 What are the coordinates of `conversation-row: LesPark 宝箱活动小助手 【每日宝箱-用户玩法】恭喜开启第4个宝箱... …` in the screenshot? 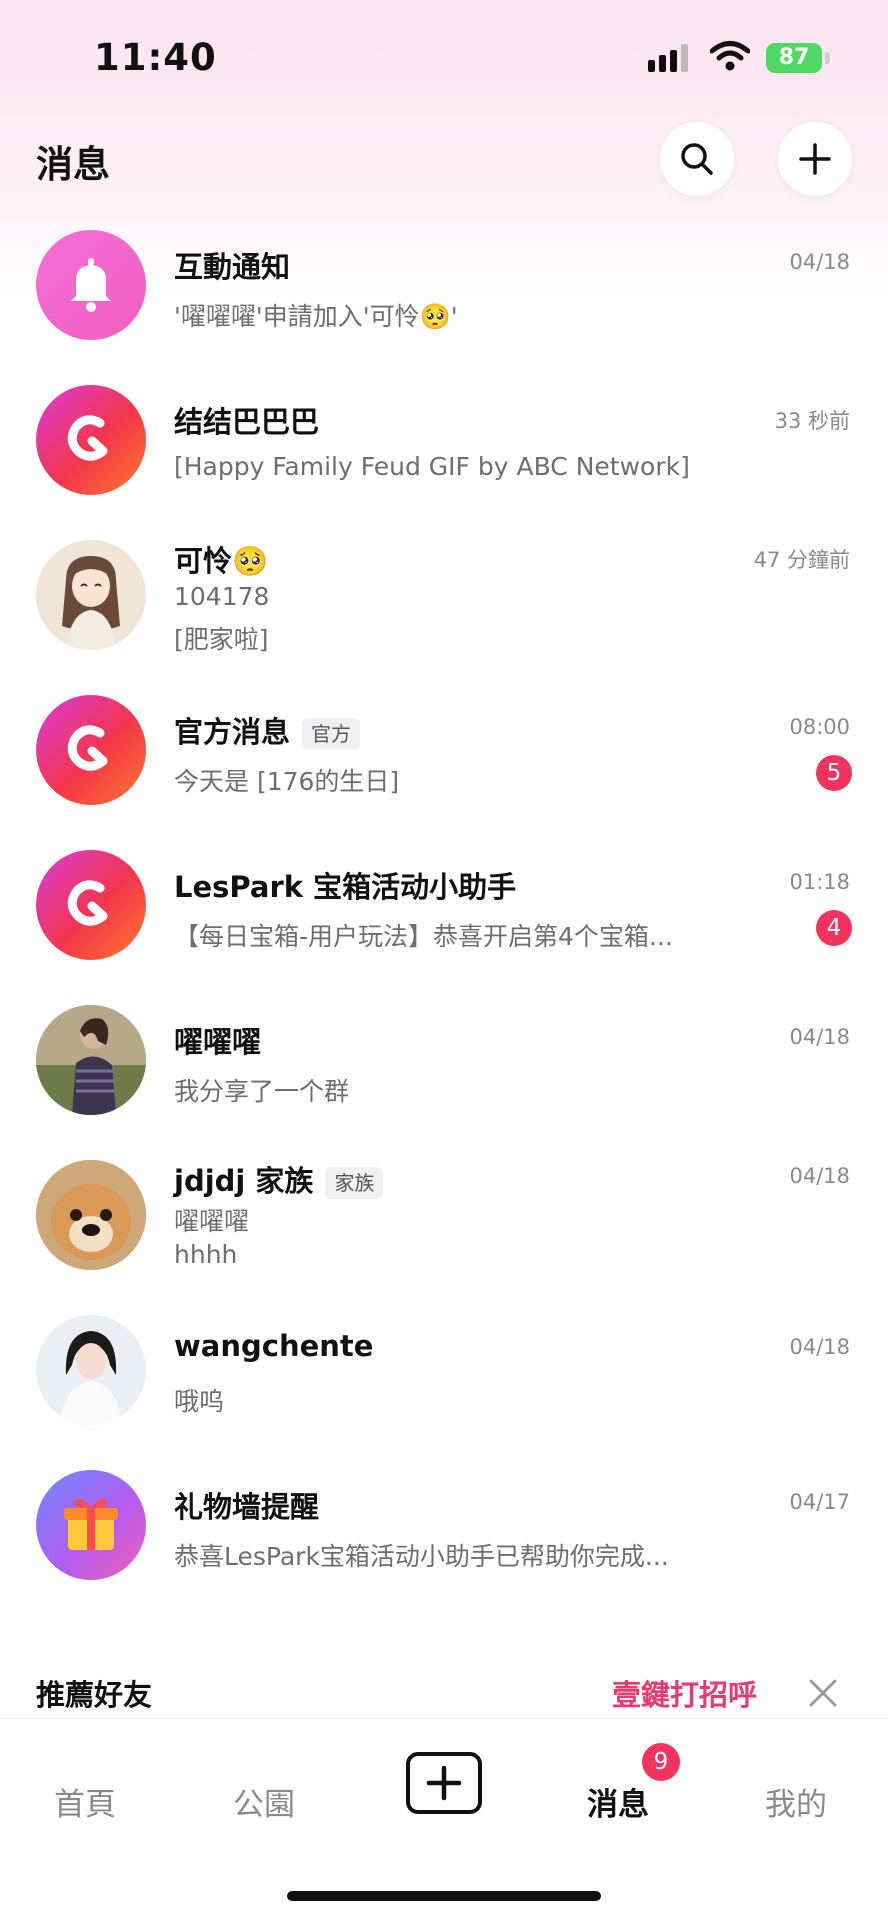 It's located at (444, 907).